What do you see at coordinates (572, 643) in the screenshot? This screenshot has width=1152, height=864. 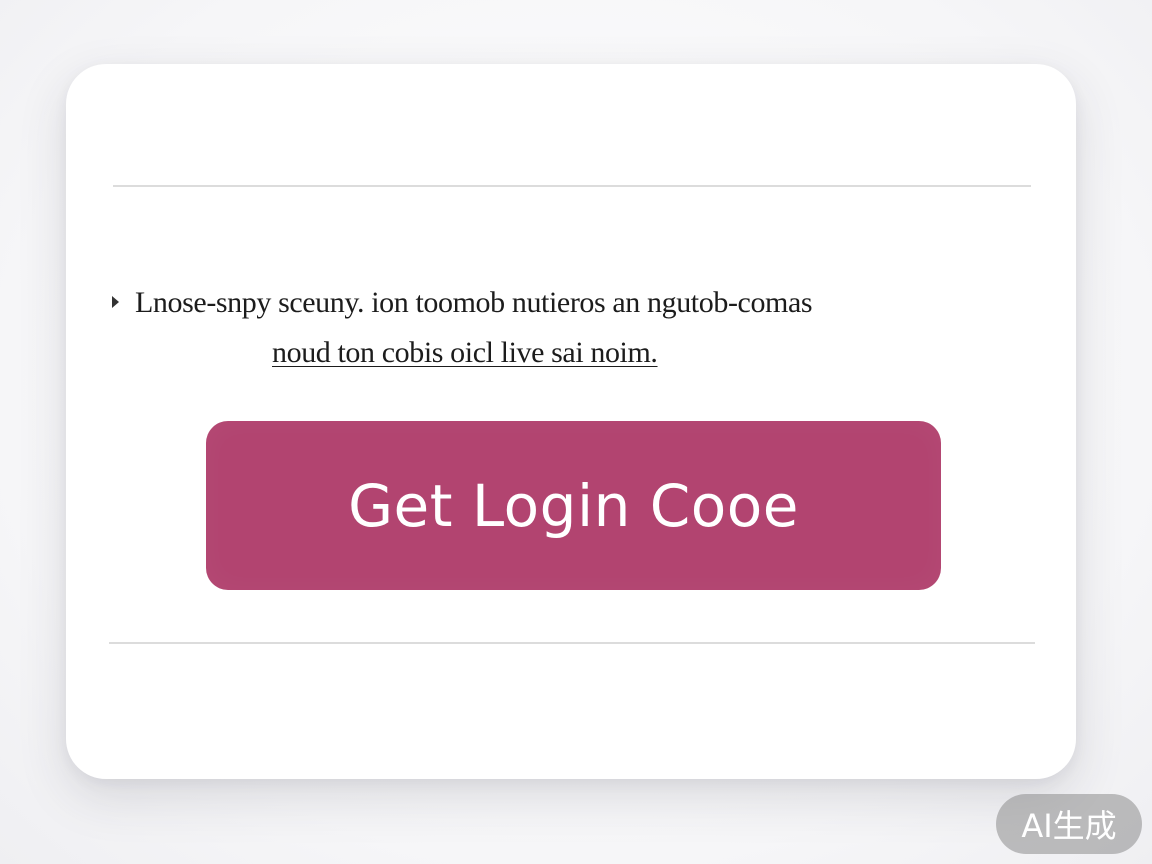 I see `bottom-divider` at bounding box center [572, 643].